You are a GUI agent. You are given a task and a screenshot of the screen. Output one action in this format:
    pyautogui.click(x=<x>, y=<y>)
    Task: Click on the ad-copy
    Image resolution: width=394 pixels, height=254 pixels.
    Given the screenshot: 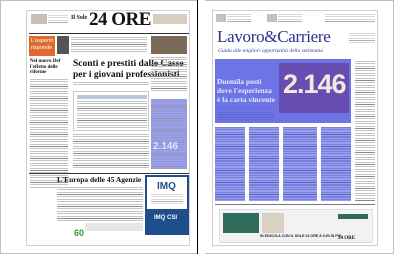 What is the action you would take?
    pyautogui.click(x=167, y=200)
    